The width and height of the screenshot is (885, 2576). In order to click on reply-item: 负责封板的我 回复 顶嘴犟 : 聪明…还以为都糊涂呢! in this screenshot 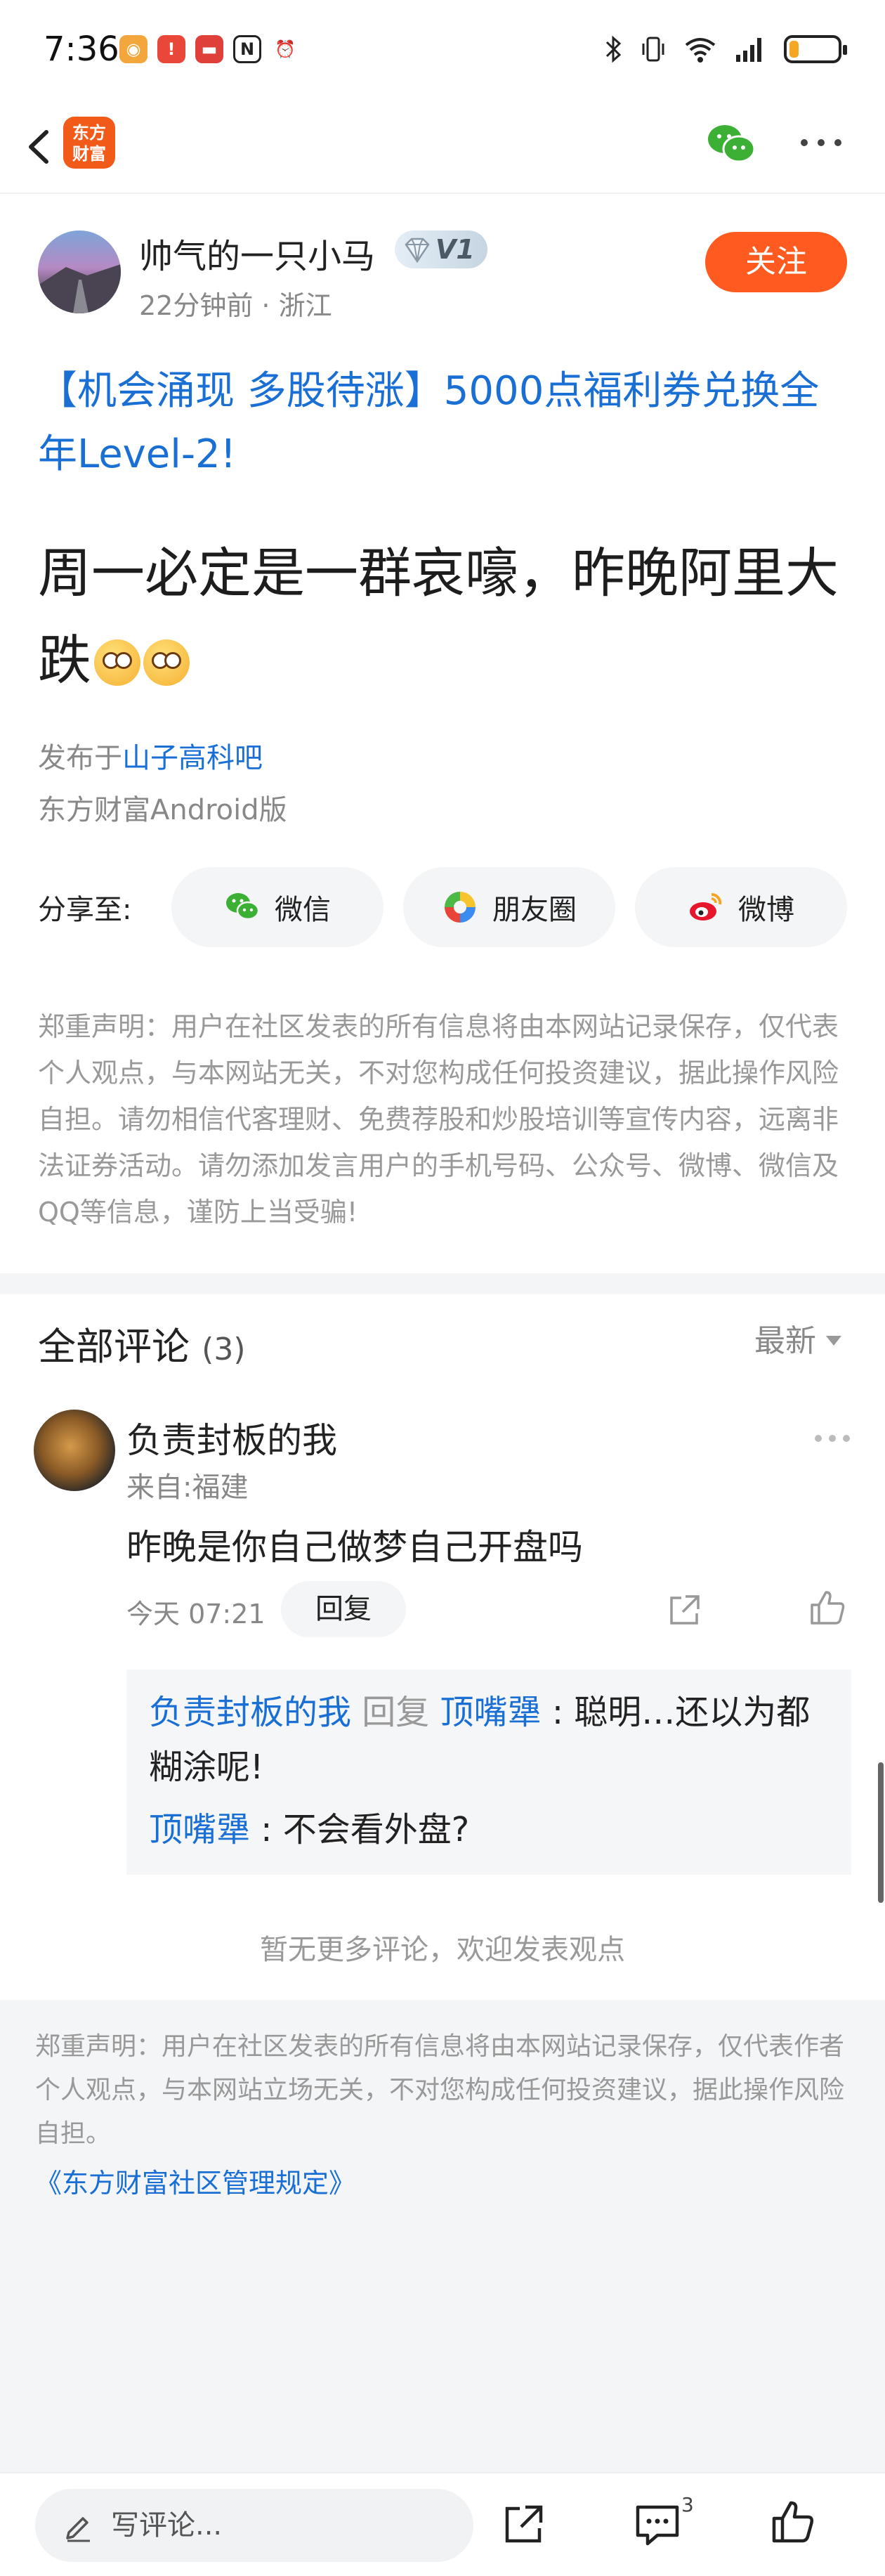, I will do `click(493, 1740)`.